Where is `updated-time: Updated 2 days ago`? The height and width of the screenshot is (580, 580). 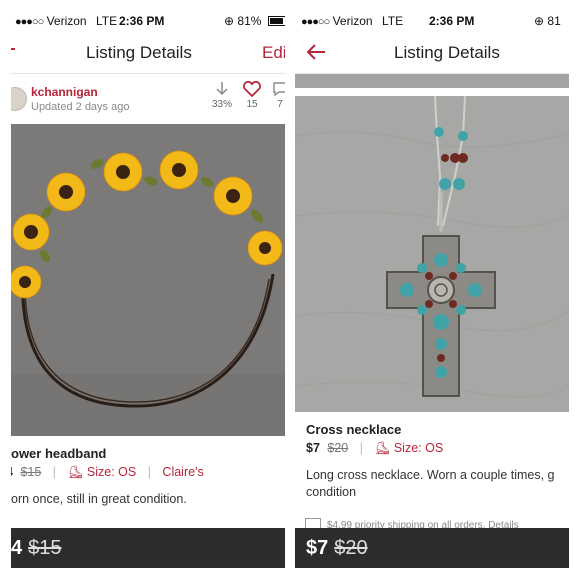
updated-time: Updated 2 days ago is located at coordinates (80, 107).